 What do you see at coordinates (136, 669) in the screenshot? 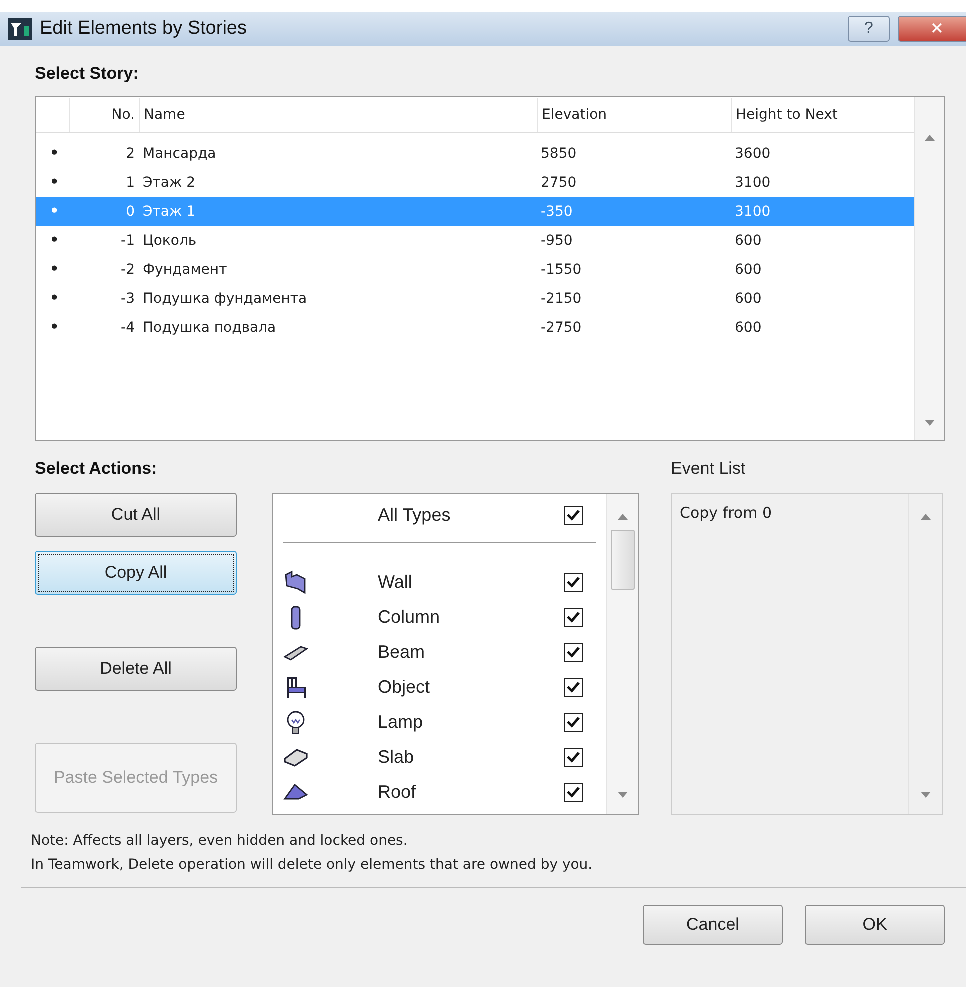
I see `action-button: Delete All` at bounding box center [136, 669].